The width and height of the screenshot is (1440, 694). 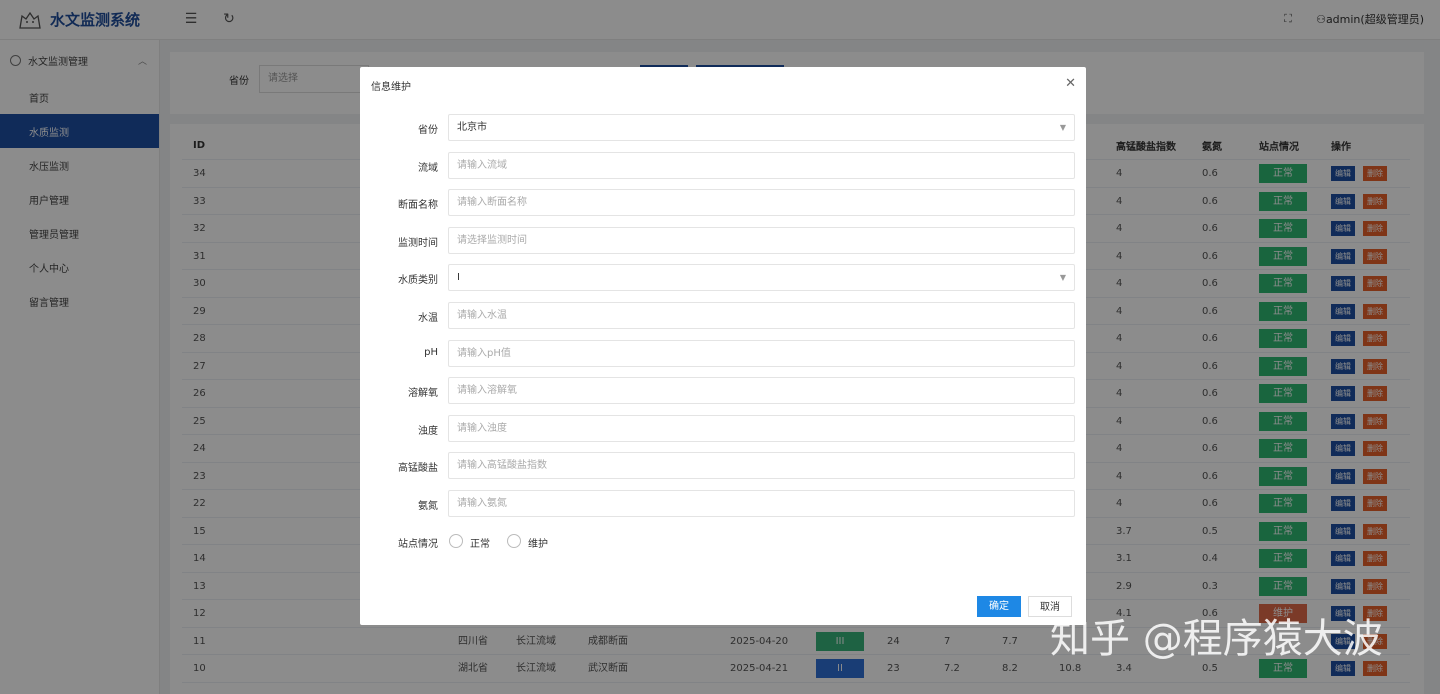 What do you see at coordinates (418, 206) in the screenshot?
I see `field-label: 断面名称` at bounding box center [418, 206].